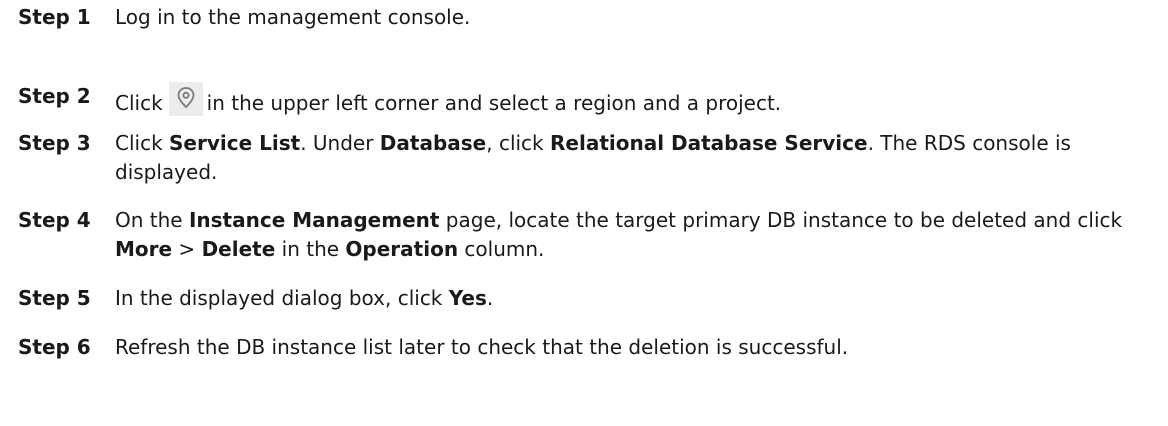 Image resolution: width=1168 pixels, height=426 pixels. I want to click on service-list-term: Service List, so click(235, 143).